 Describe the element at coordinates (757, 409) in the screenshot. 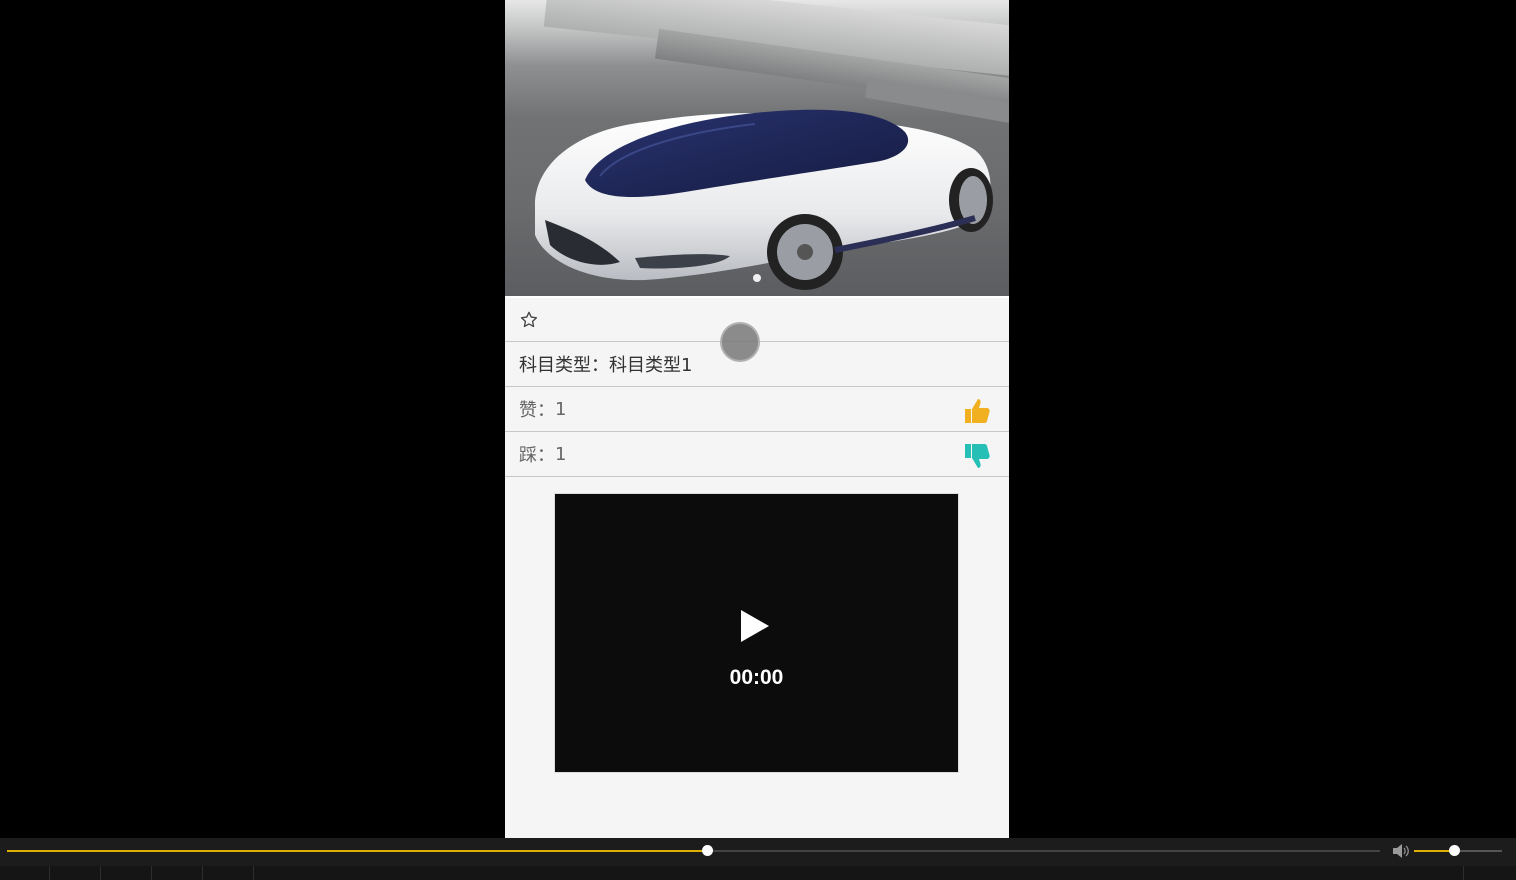

I see `likes-row: 赞： 1` at that location.